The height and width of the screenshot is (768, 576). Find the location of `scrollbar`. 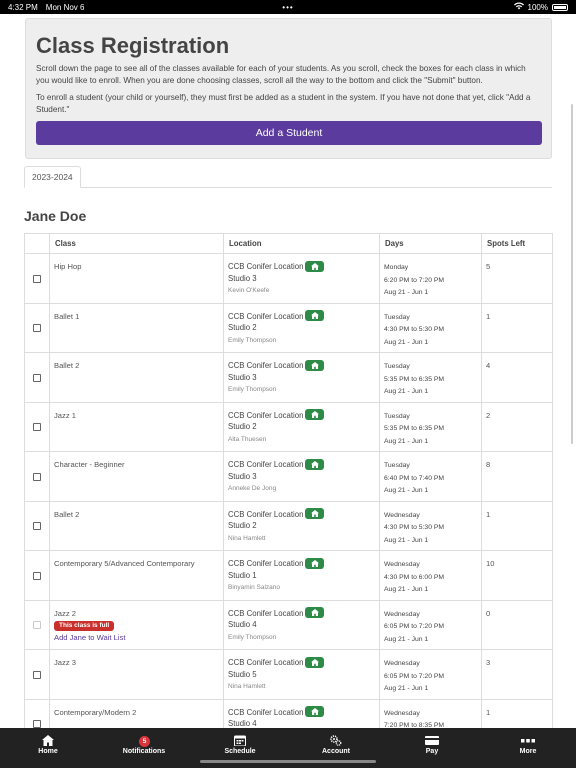

scrollbar is located at coordinates (572, 274).